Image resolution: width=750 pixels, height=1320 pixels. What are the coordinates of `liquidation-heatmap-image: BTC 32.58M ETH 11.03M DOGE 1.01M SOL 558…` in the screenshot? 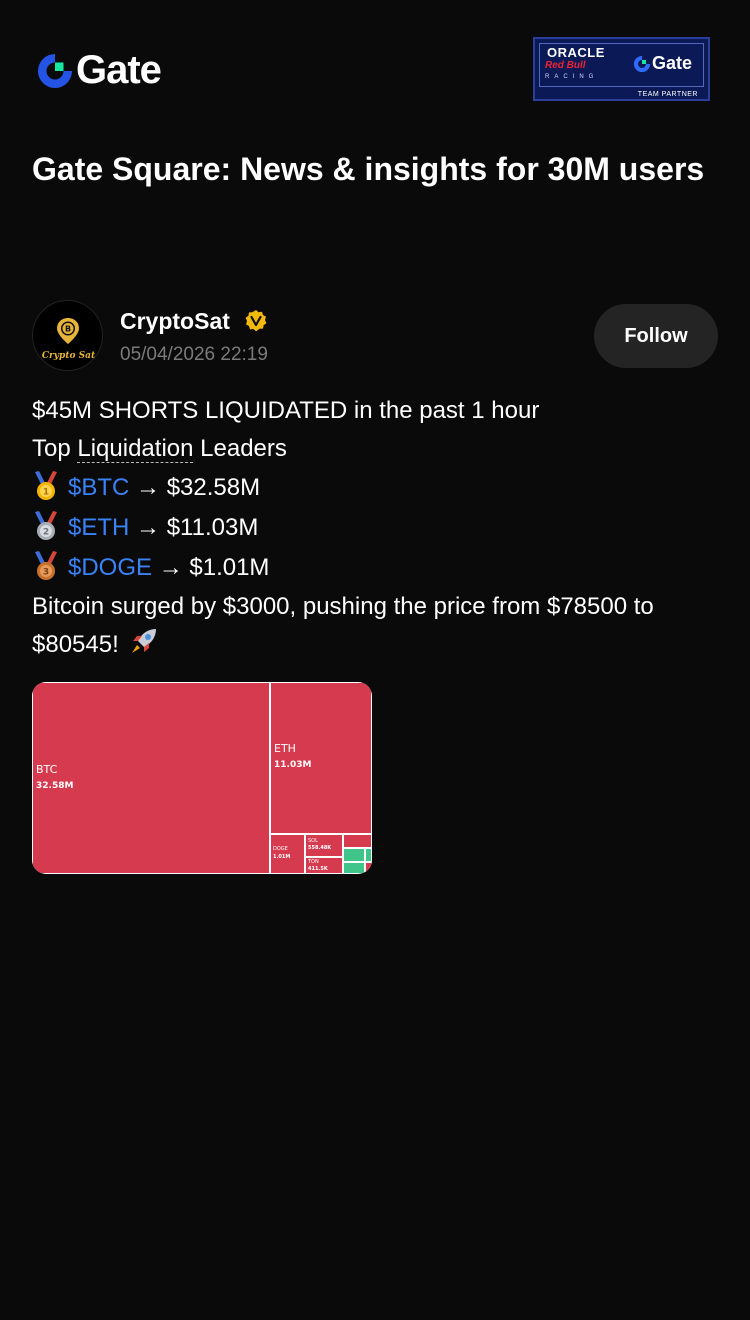 It's located at (202, 778).